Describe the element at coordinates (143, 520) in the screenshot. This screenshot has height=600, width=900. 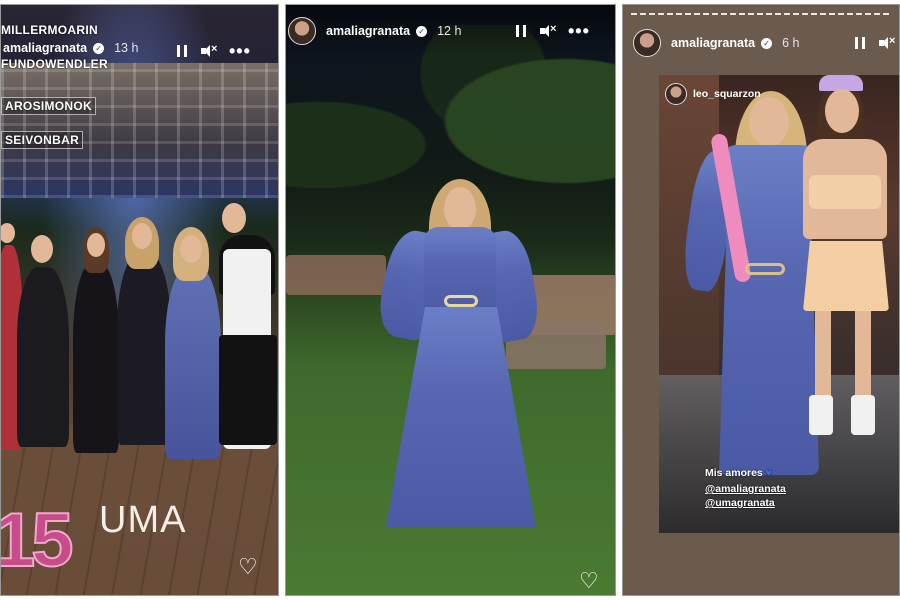
I see `name-sticker: UMA` at that location.